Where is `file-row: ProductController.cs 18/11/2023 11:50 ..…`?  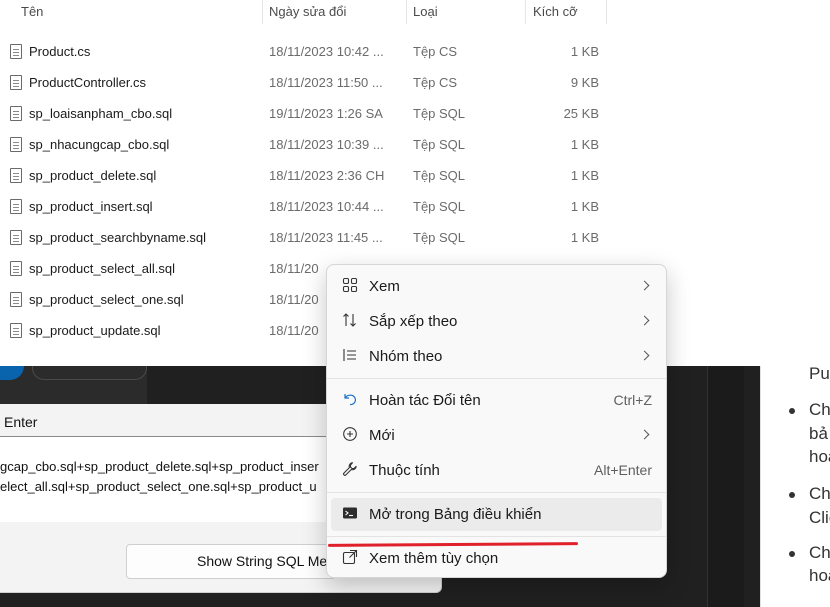
file-row: ProductController.cs 18/11/2023 11:50 ..… is located at coordinates (310, 82).